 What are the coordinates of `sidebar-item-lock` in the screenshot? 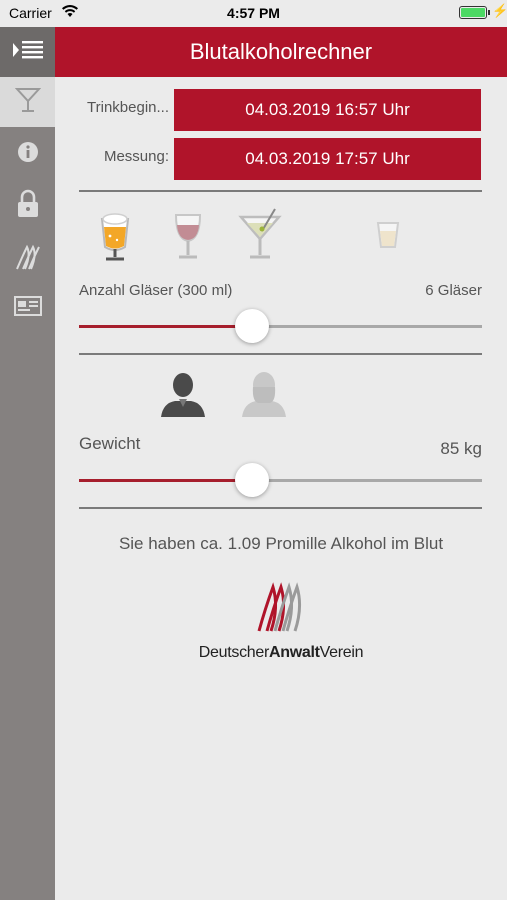 It's located at (27, 206).